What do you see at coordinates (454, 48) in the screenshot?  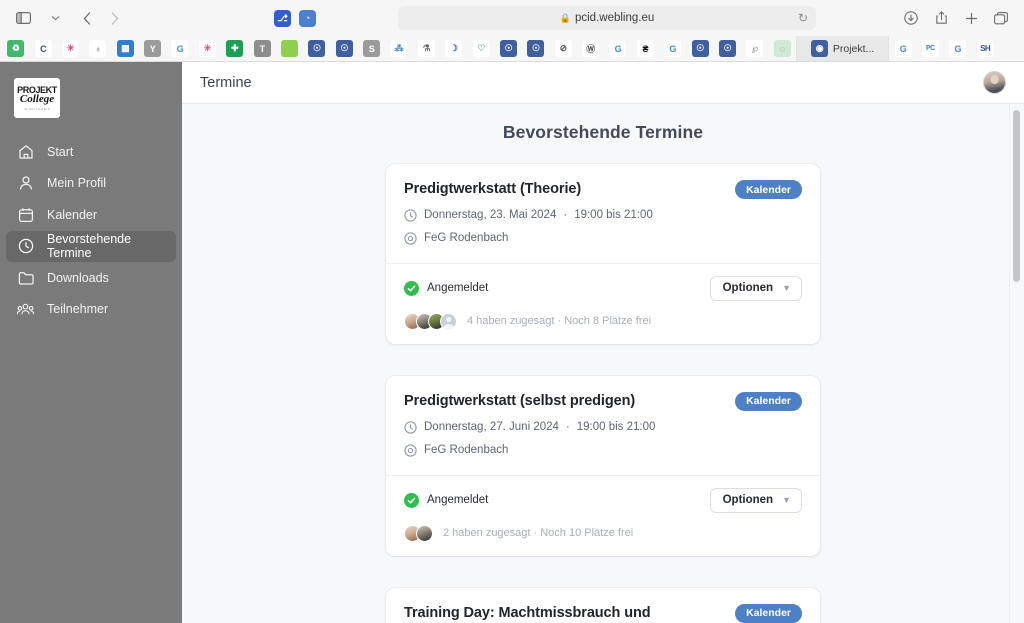 I see `bookmark-moon: ☽` at bounding box center [454, 48].